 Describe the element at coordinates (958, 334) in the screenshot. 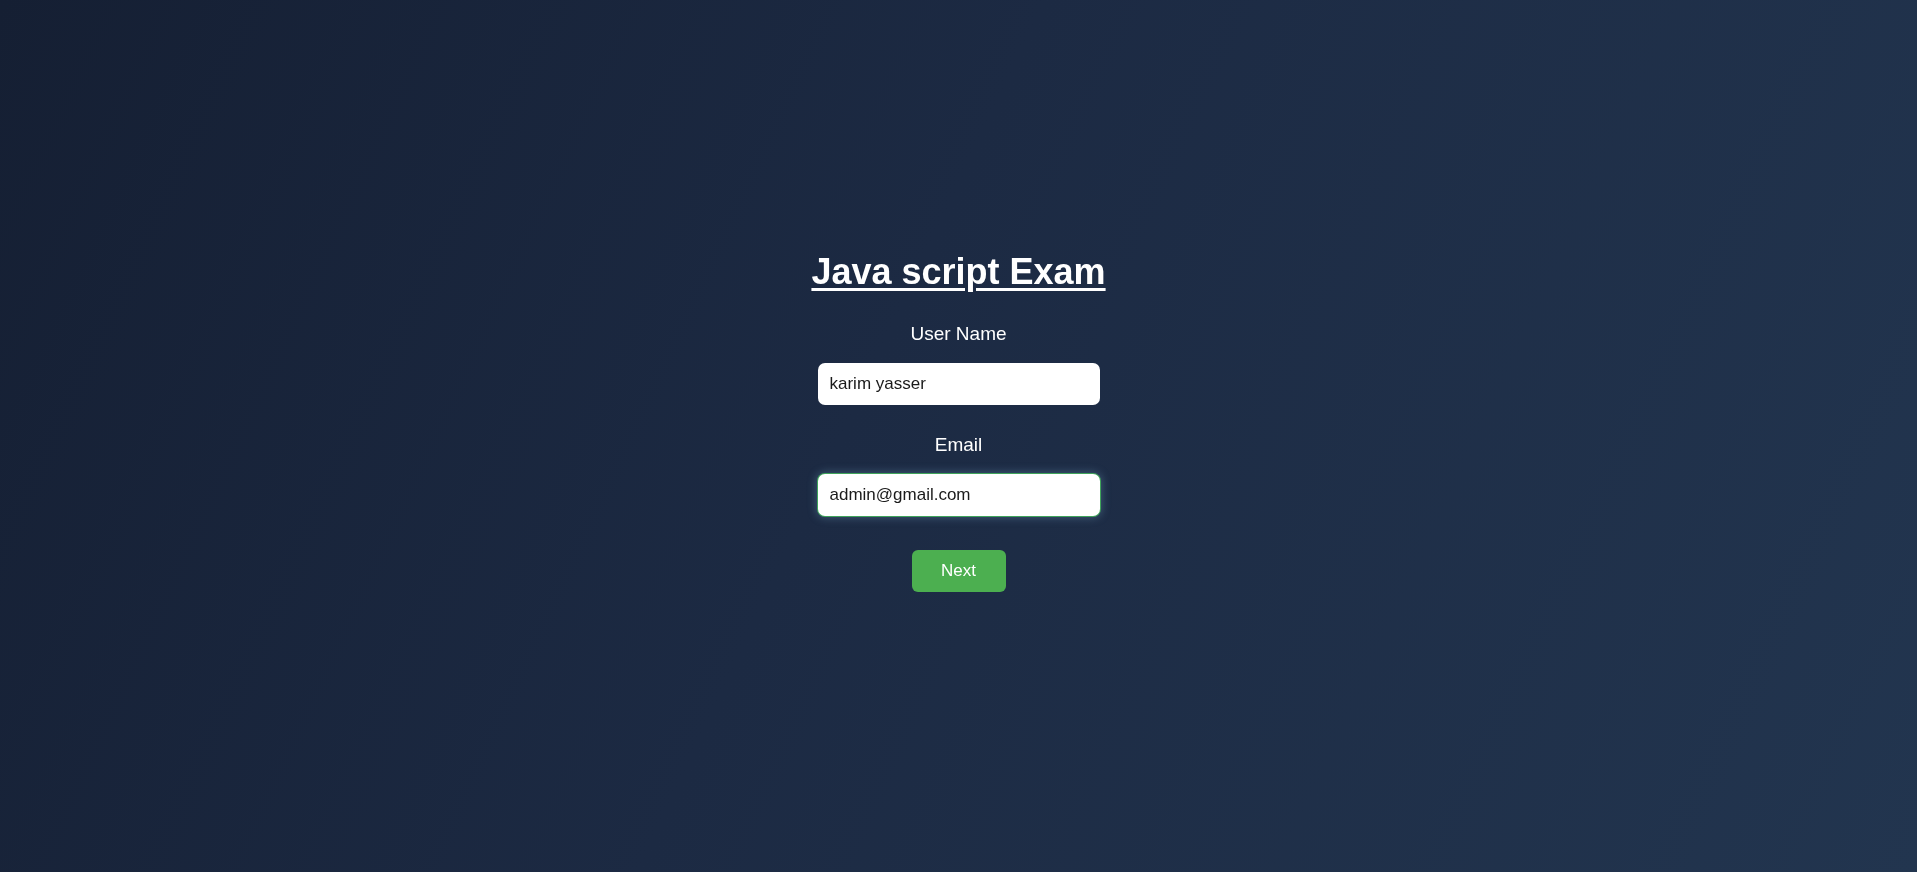

I see `field-label: User Name` at that location.